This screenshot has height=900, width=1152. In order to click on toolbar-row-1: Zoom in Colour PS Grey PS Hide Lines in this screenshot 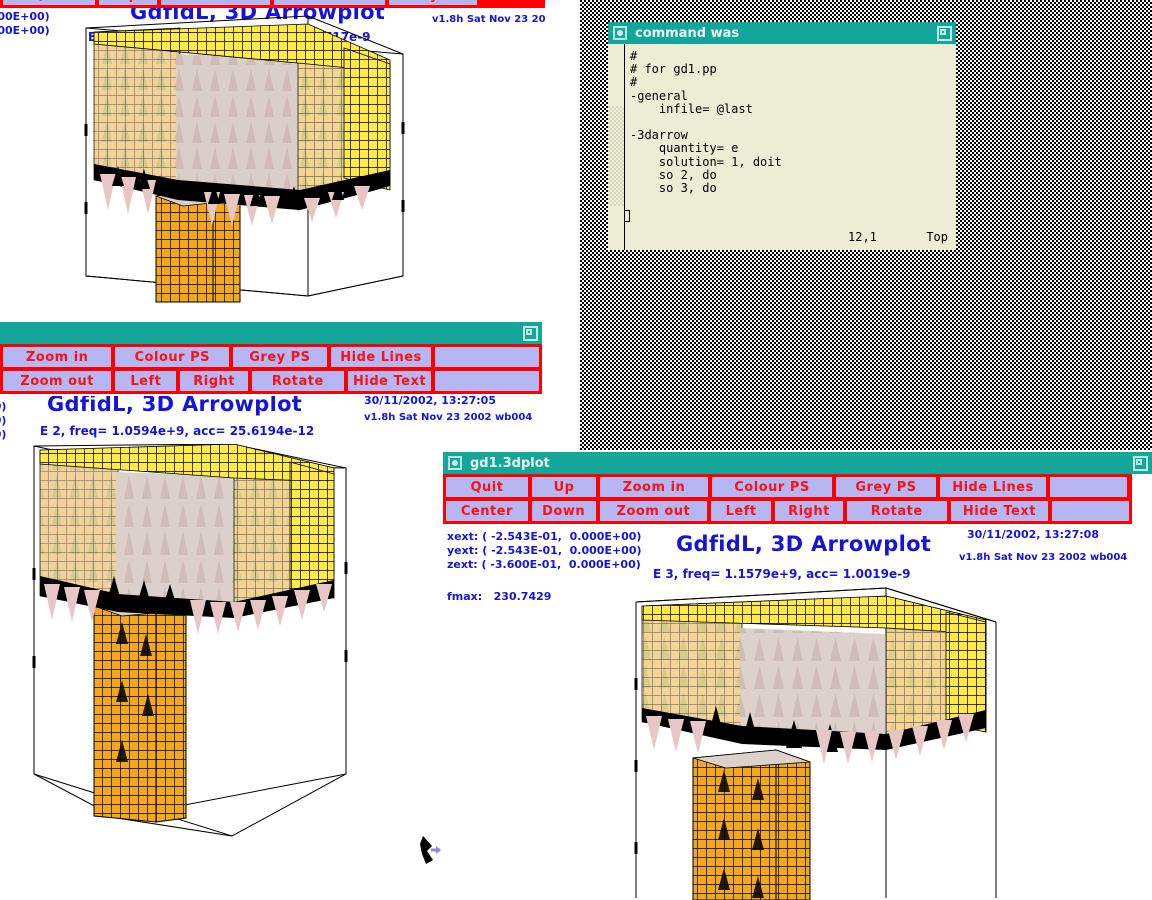, I will do `click(270, 357)`.